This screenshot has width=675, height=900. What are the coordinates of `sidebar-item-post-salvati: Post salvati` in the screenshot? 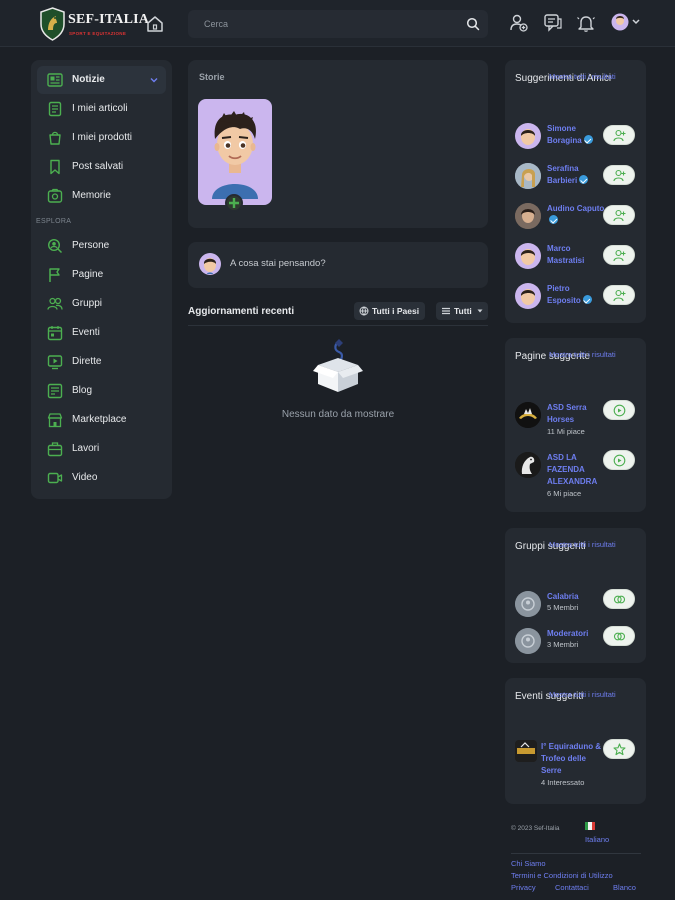 It's located at (101, 167).